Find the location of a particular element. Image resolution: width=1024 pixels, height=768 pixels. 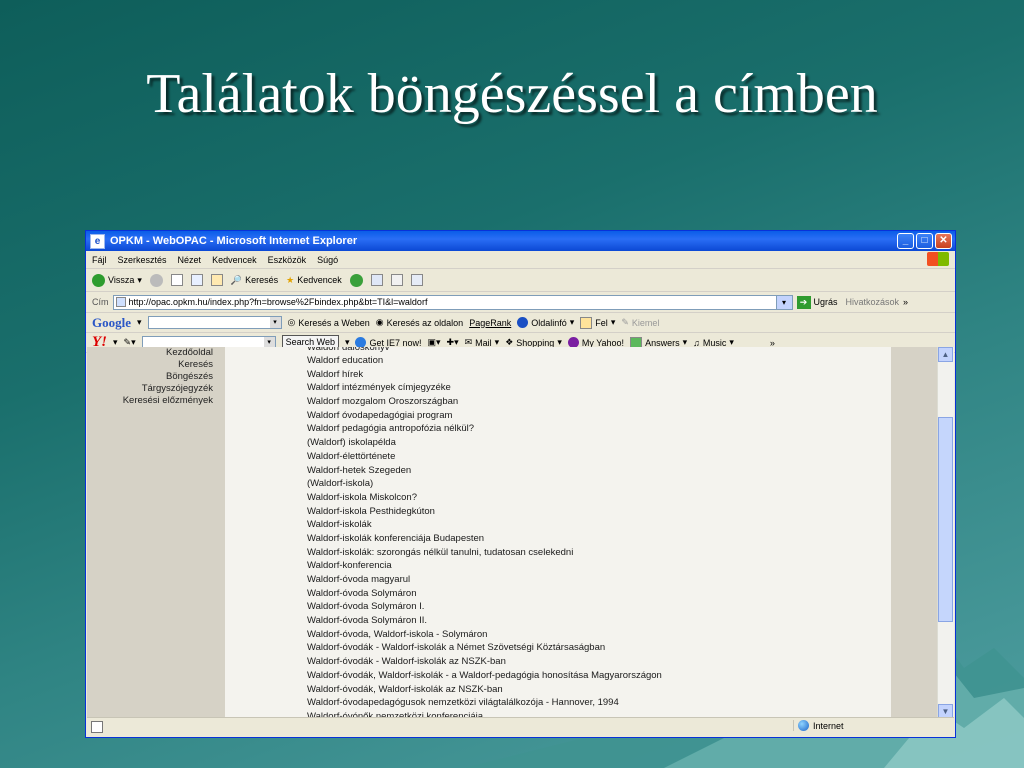

mail-label: Mail is located at coordinates (483, 342).